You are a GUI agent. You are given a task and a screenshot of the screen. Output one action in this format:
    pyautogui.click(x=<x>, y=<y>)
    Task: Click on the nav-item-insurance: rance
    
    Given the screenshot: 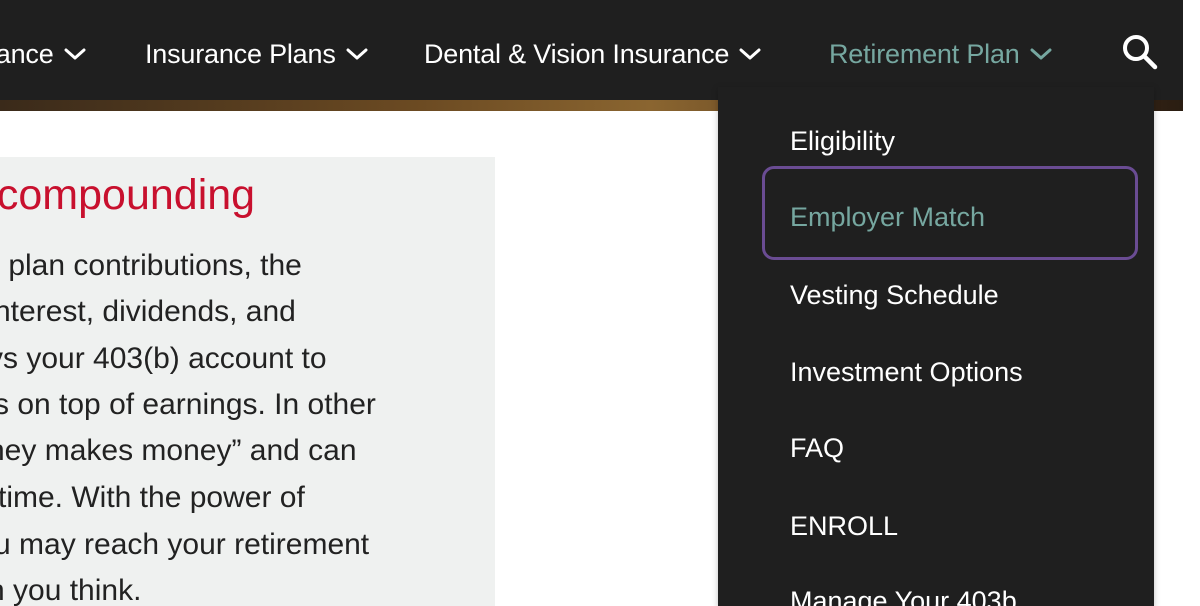 What is the action you would take?
    pyautogui.click(x=43, y=54)
    